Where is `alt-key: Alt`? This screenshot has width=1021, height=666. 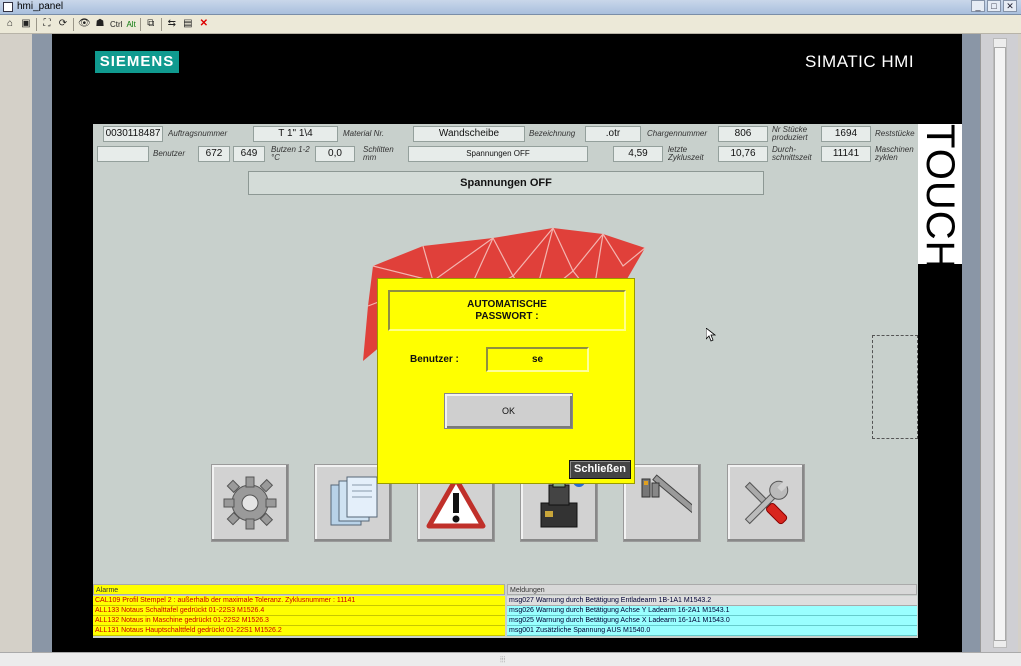
alt-key: Alt is located at coordinates (130, 24).